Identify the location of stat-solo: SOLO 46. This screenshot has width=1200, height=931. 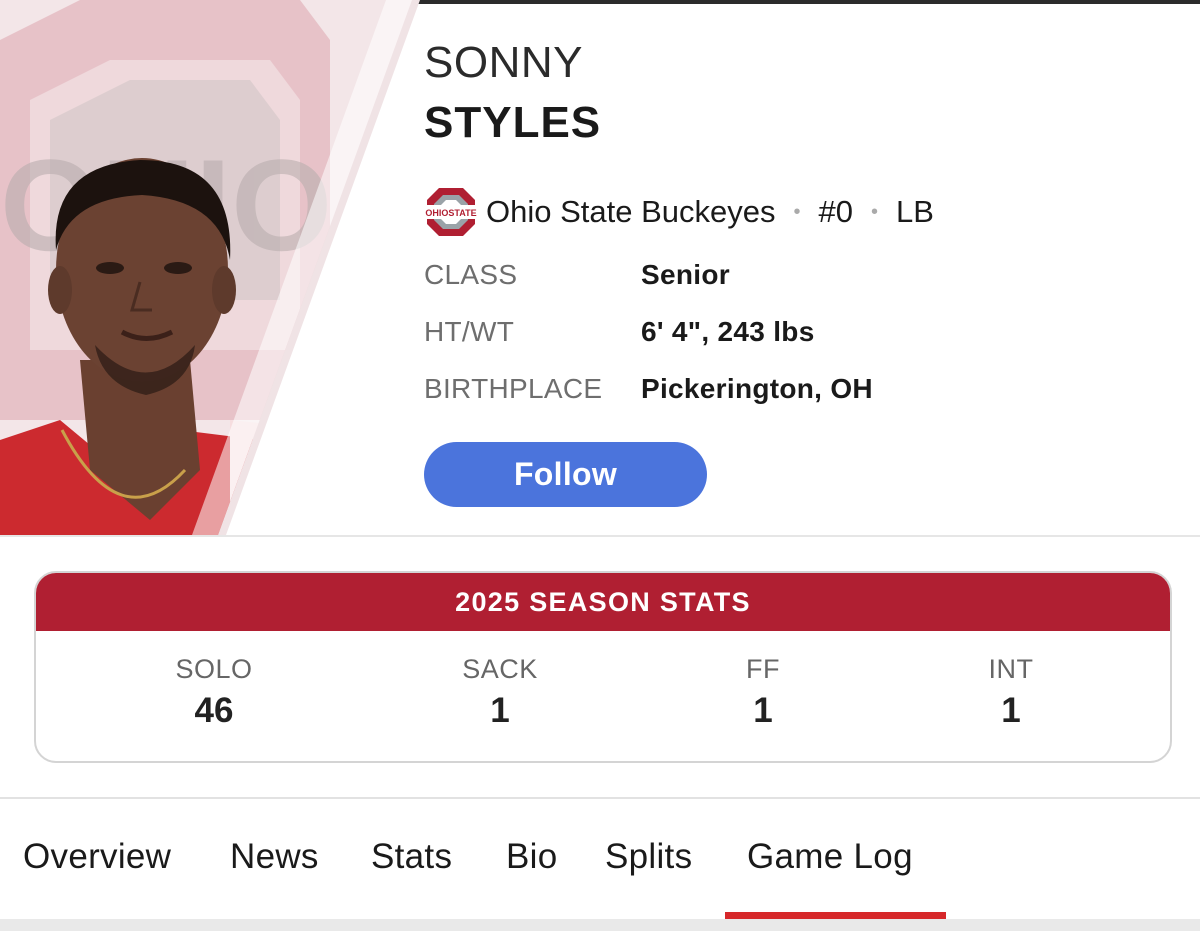
(214, 692).